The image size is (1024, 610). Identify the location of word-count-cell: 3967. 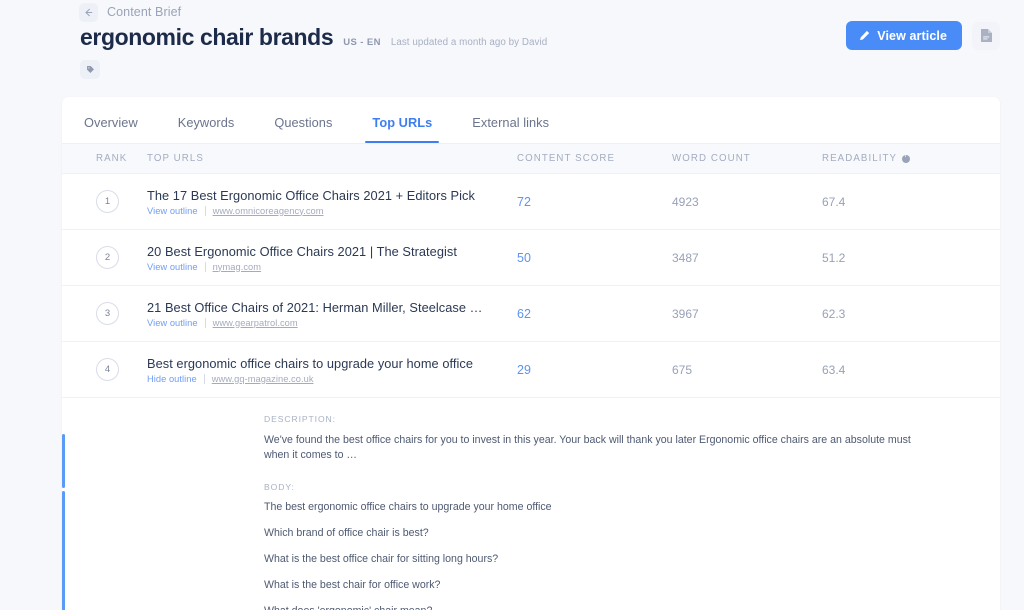
(685, 313).